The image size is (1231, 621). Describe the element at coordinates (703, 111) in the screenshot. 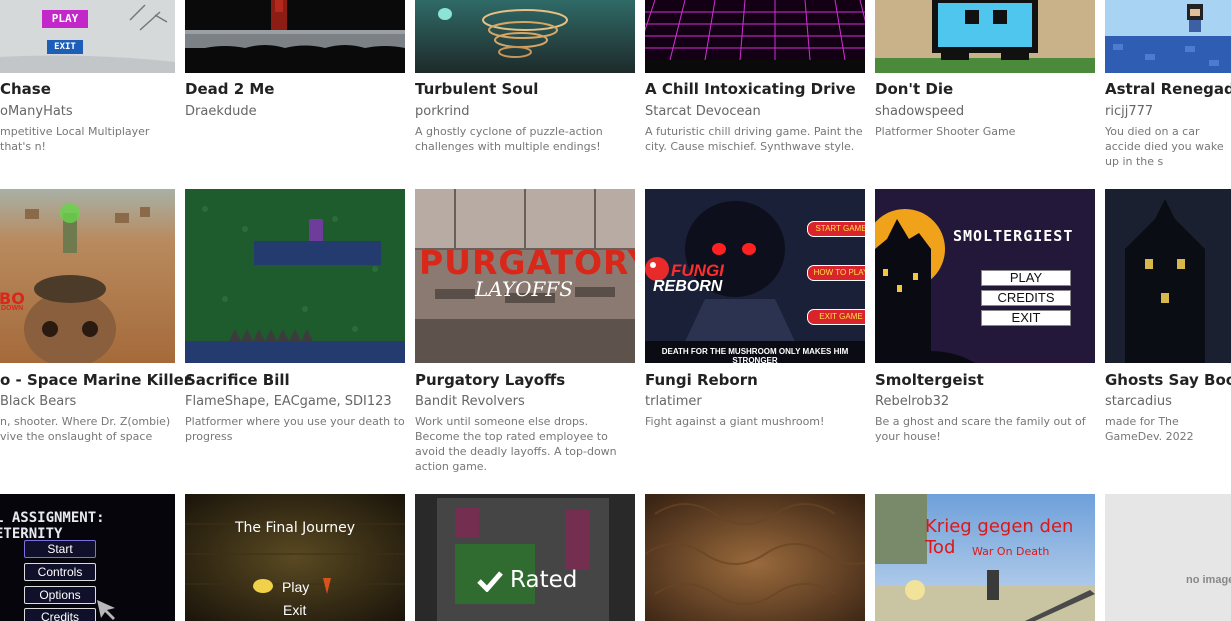

I see `game-author: Starcat Devocean` at that location.